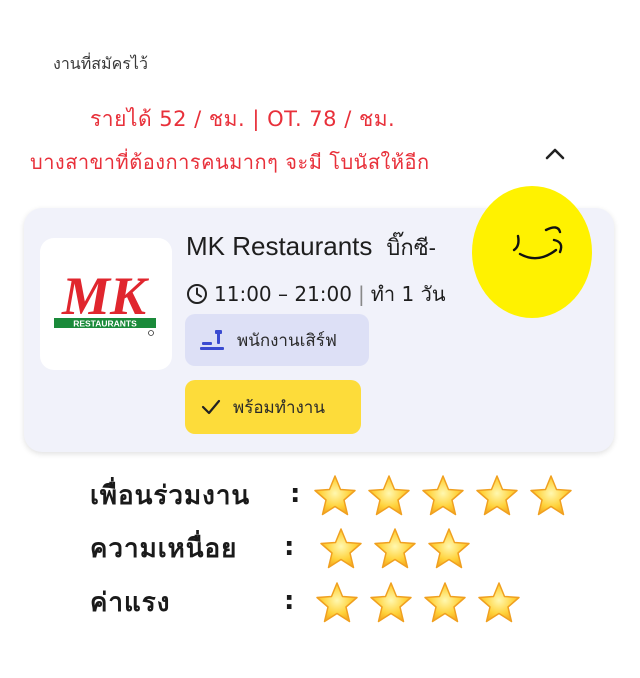  Describe the element at coordinates (283, 294) in the screenshot. I see `shift-time: 11:00 – 21:00` at that location.